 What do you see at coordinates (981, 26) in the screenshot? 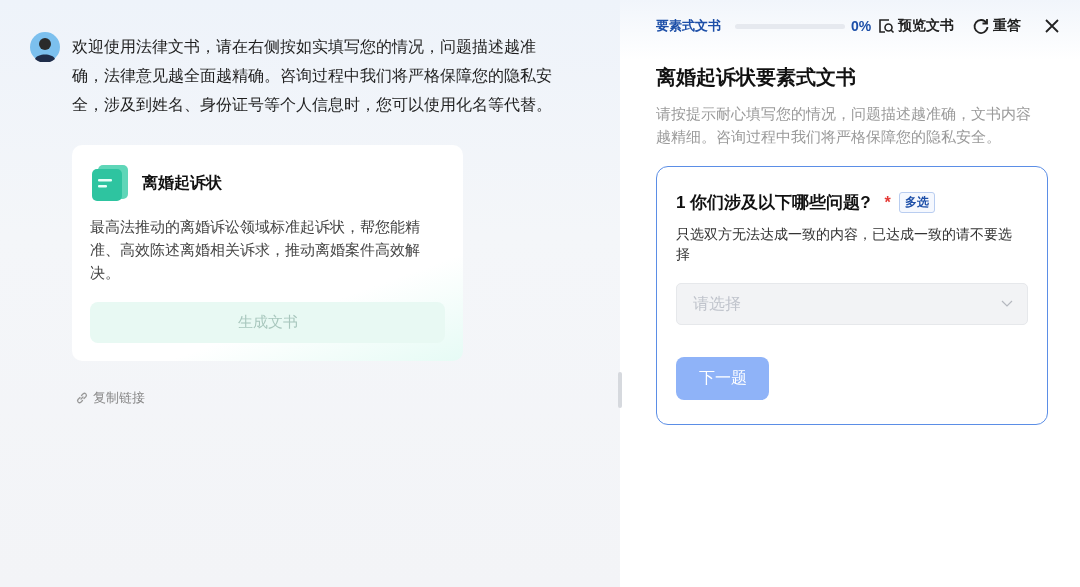
I see `refresh-icon` at bounding box center [981, 26].